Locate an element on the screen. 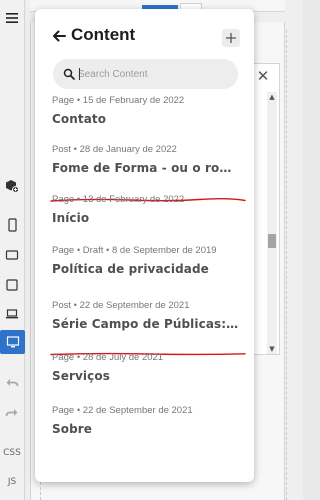 Image resolution: width=320 pixels, height=500 pixels. plus-icon is located at coordinates (231, 38).